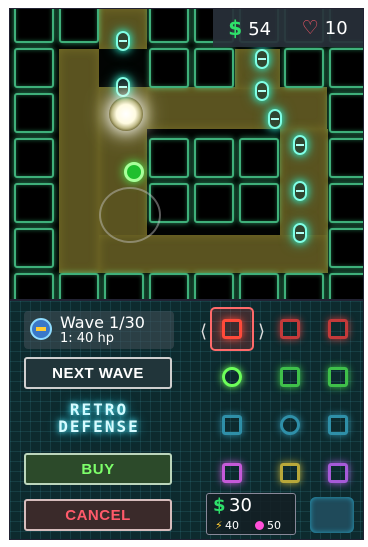 The height and width of the screenshot is (547, 368). I want to click on green-ring-tower, so click(232, 377).